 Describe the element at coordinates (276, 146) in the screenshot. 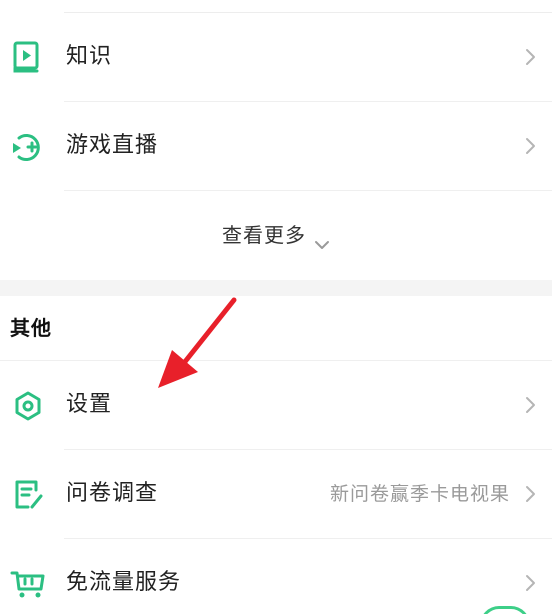

I see `menu-item-game-live: 游戏直播` at that location.